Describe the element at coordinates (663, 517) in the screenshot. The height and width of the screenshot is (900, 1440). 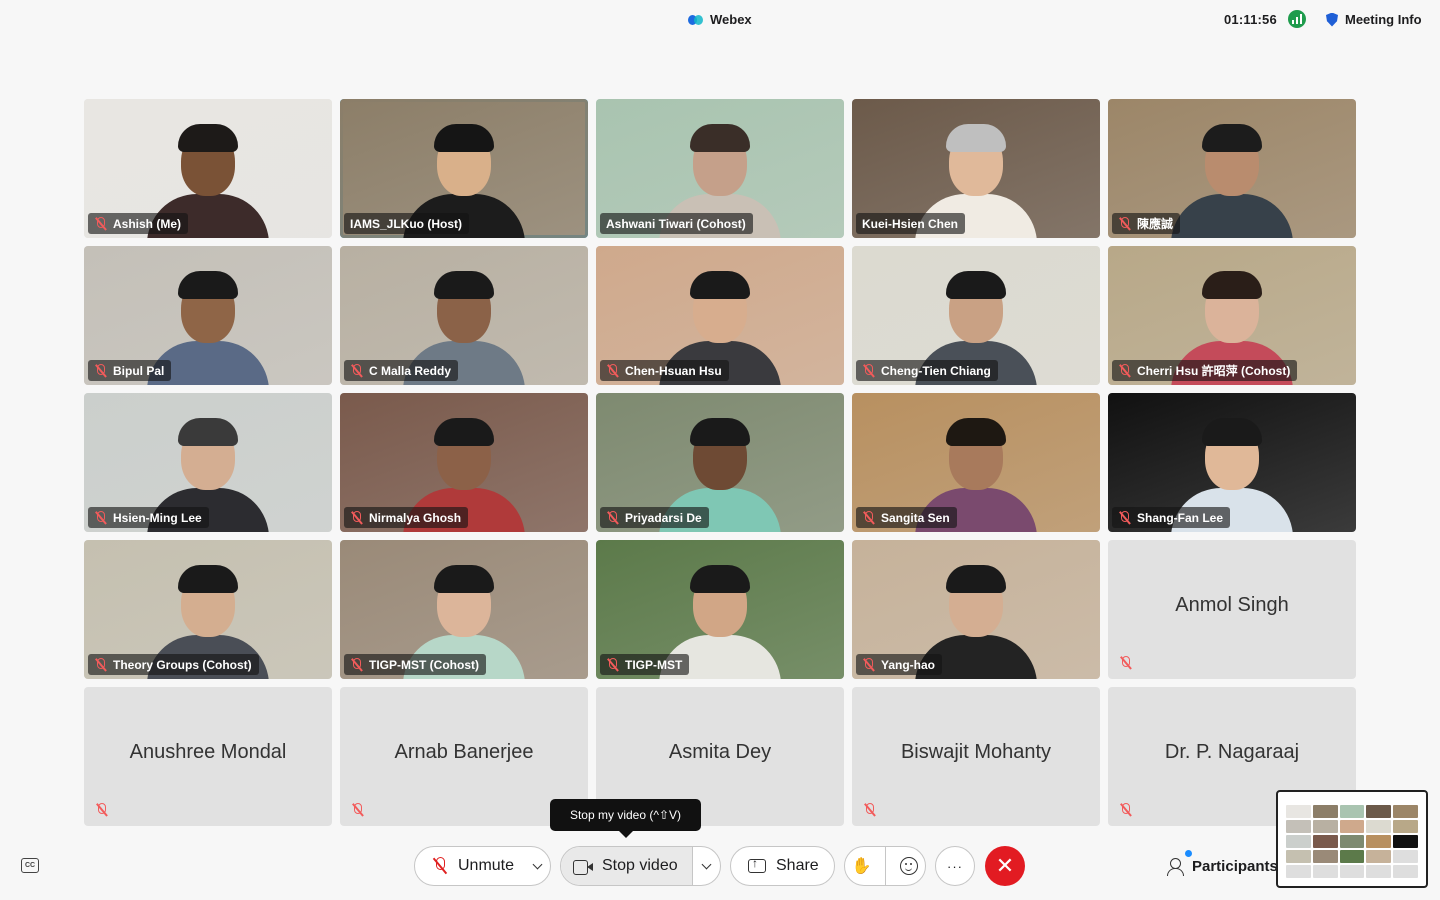
I see `participant-name: Priyadarsi De` at that location.